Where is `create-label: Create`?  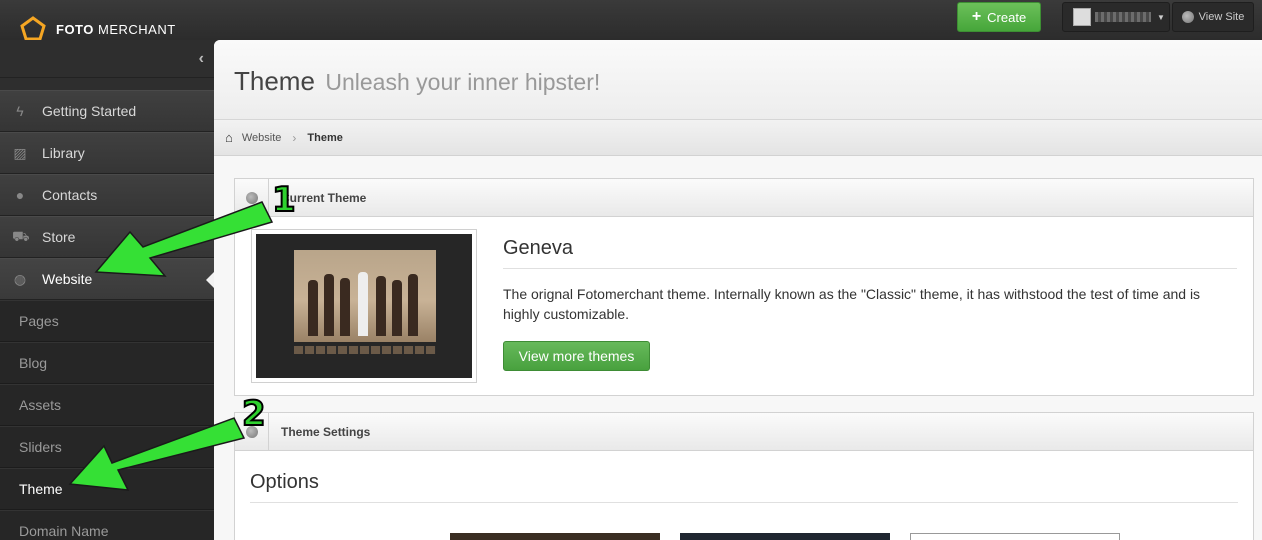
create-label: Create is located at coordinates (1007, 17).